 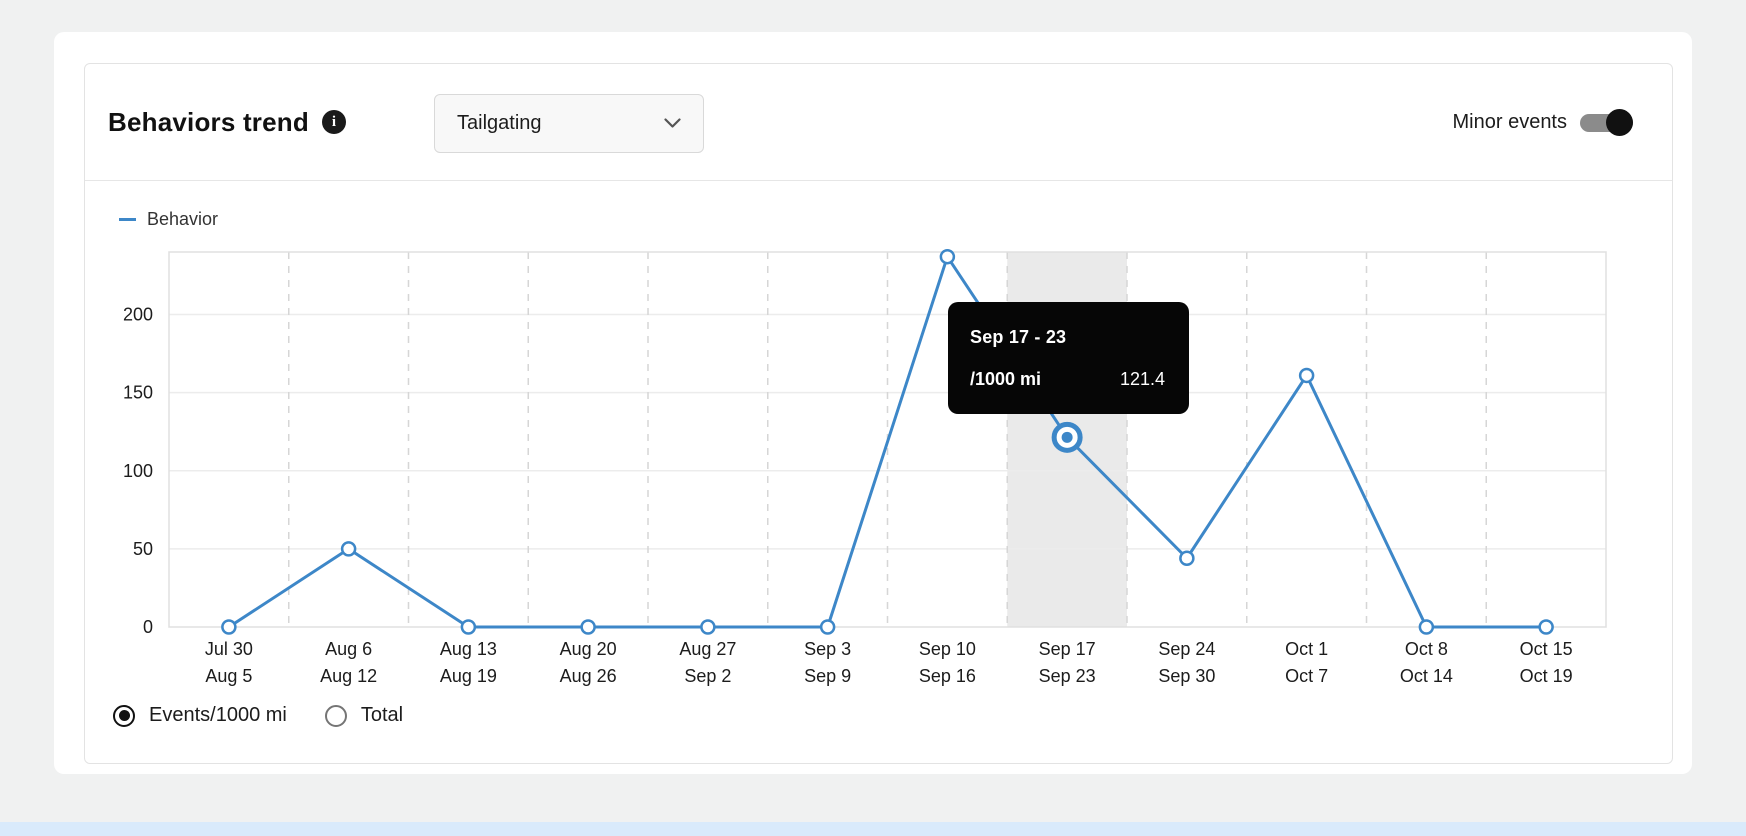 I want to click on y-tick-label: 100, so click(x=138, y=471).